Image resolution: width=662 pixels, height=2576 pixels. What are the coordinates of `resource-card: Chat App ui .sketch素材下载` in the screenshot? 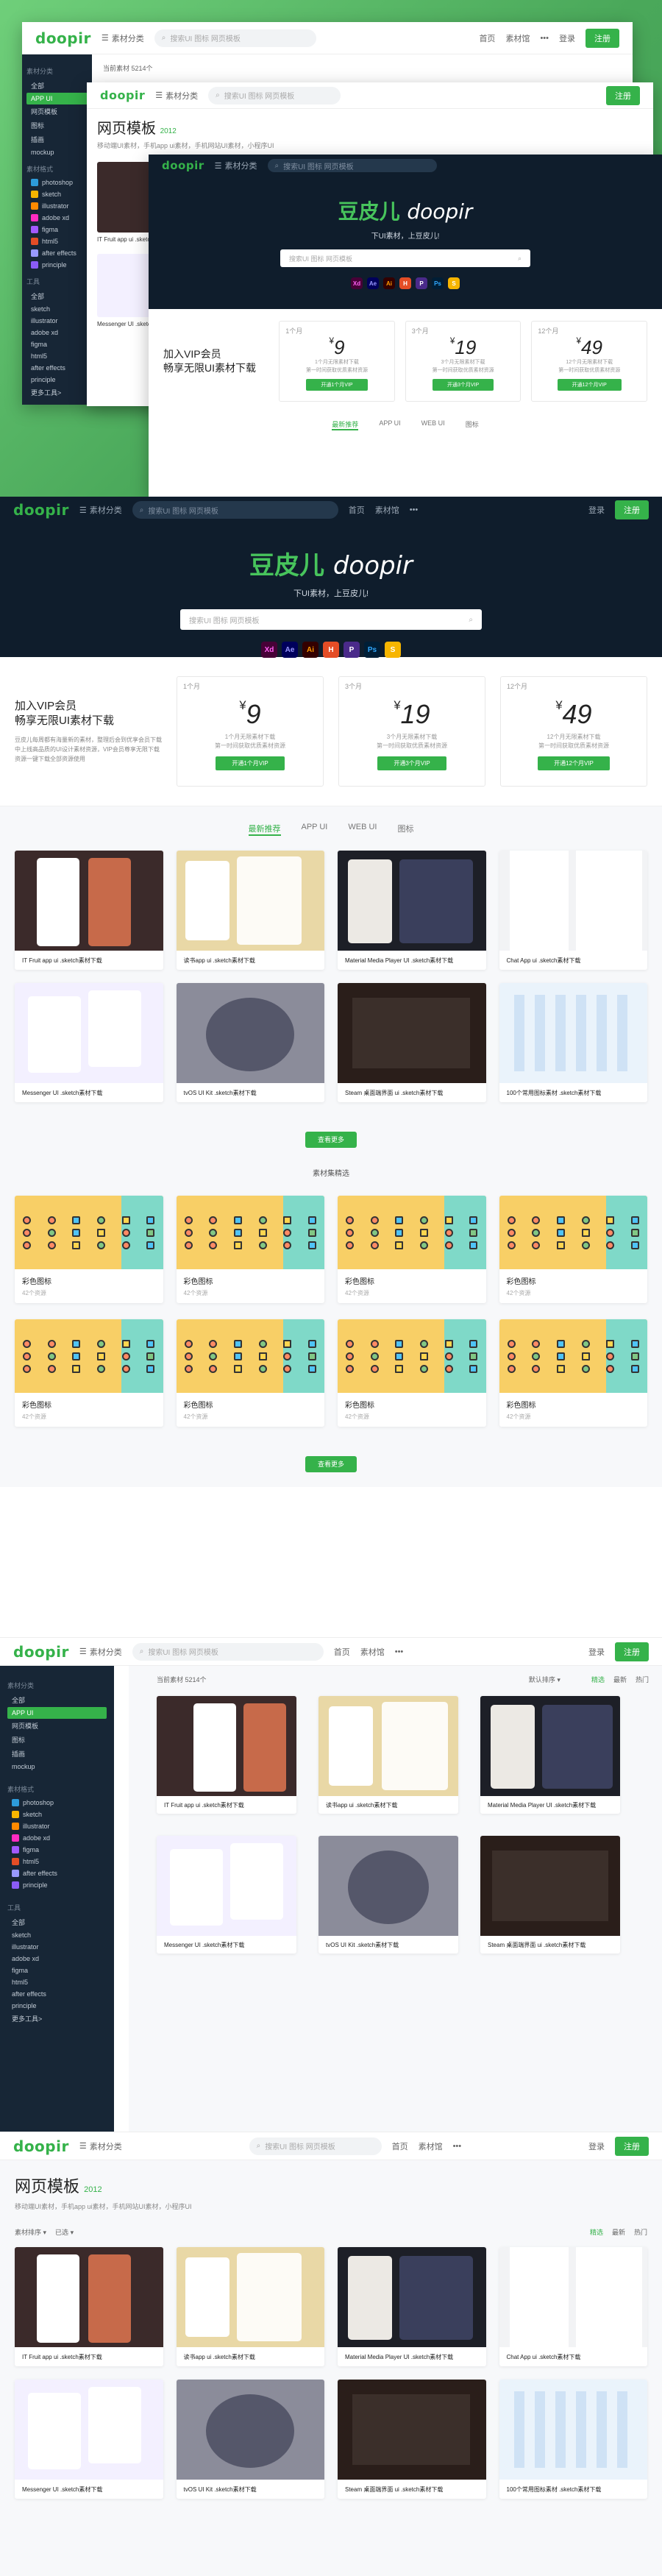 It's located at (573, 2306).